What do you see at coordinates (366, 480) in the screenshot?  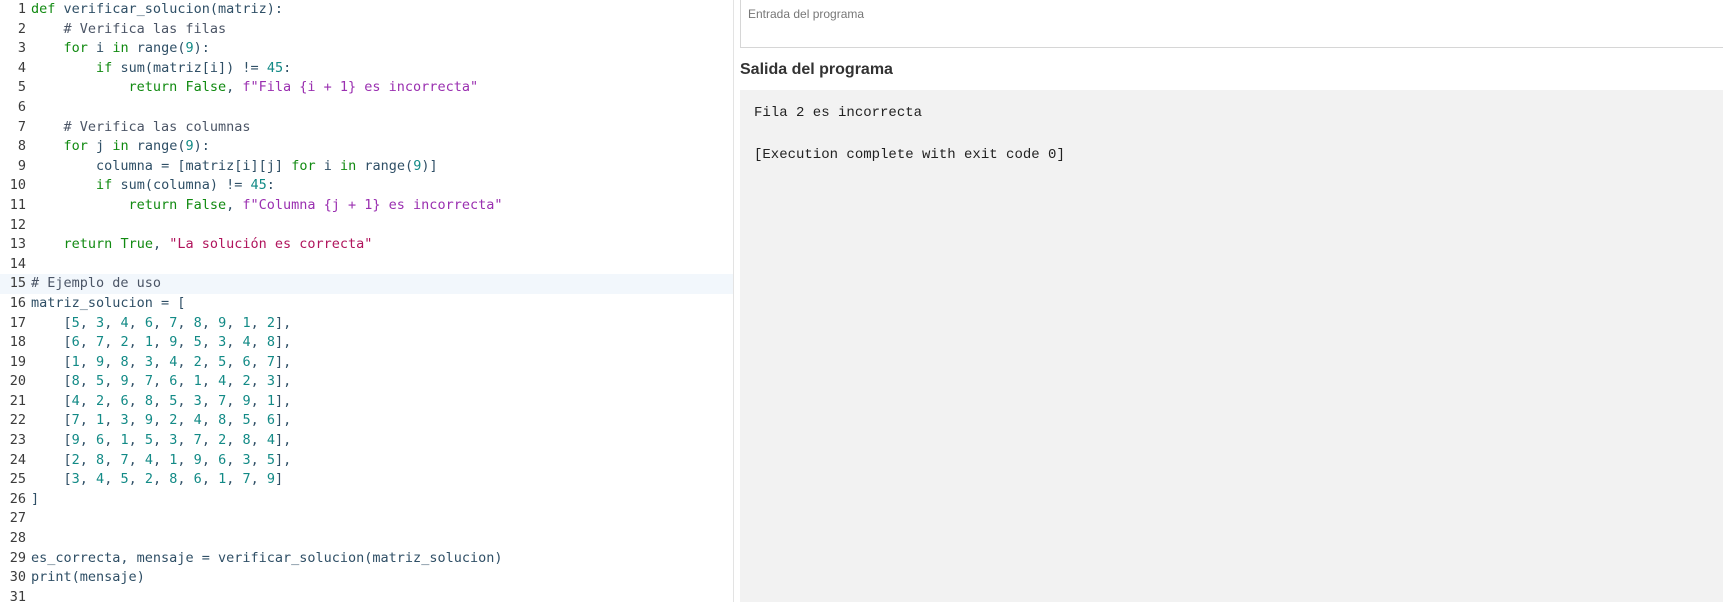 I see `code-line: 25 [3, 4, 5, 2, 8, 6, 1, 7, 9]` at bounding box center [366, 480].